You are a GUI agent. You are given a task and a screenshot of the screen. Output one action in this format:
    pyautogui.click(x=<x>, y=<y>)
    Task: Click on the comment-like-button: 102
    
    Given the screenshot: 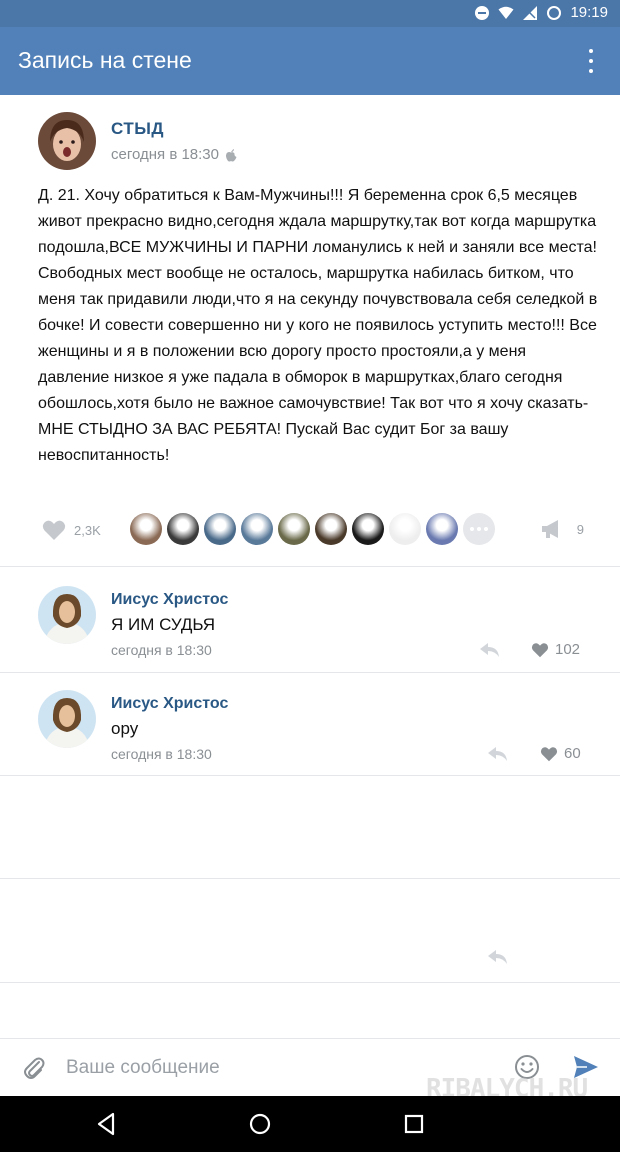 What is the action you would take?
    pyautogui.click(x=555, y=649)
    